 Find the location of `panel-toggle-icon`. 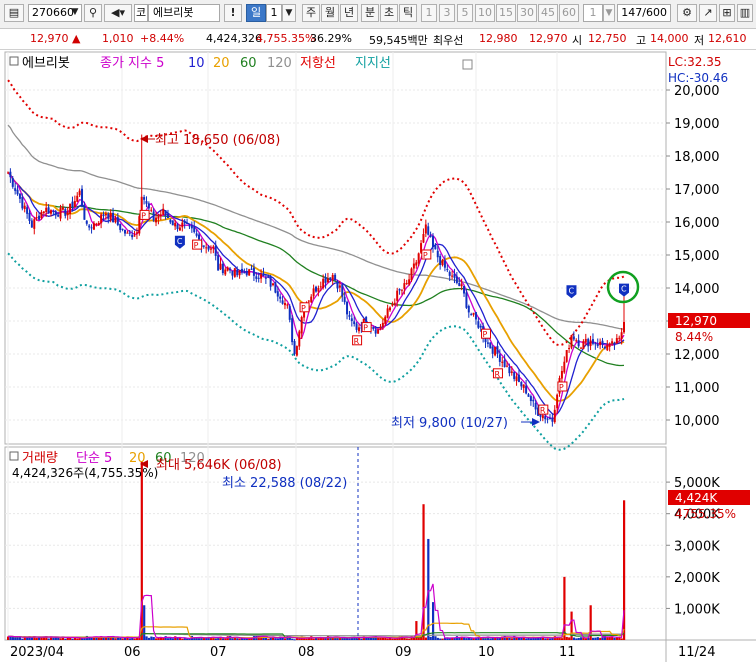

panel-toggle-icon is located at coordinates (14, 61).